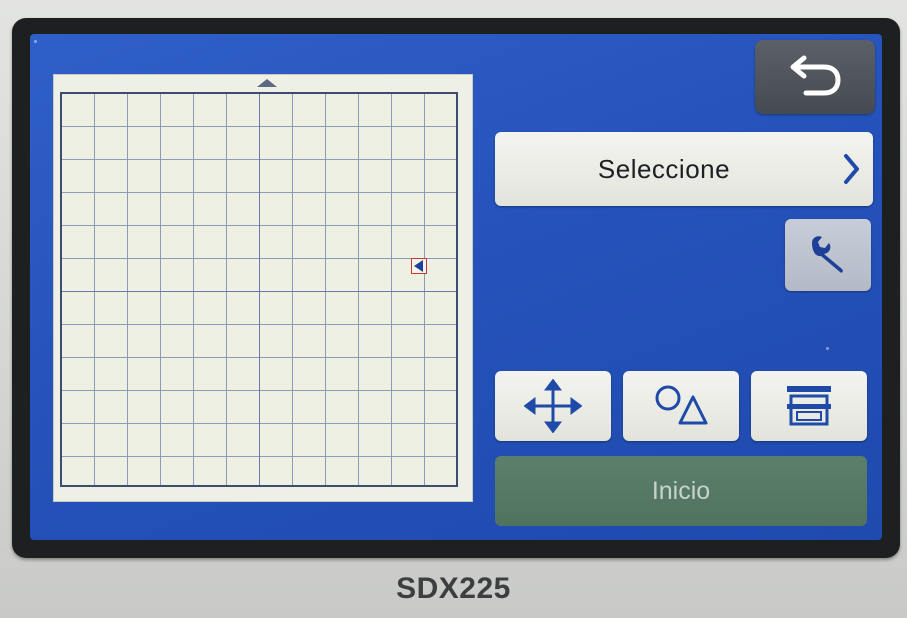  I want to click on back-button, so click(815, 77).